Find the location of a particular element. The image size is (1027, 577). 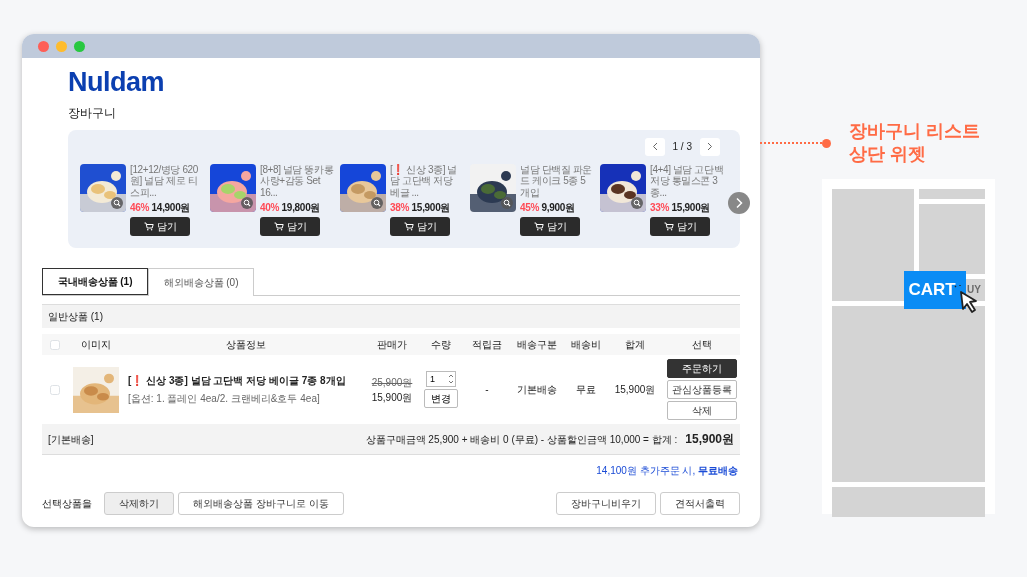

total-cell-text: 15,900원 is located at coordinates (635, 390).